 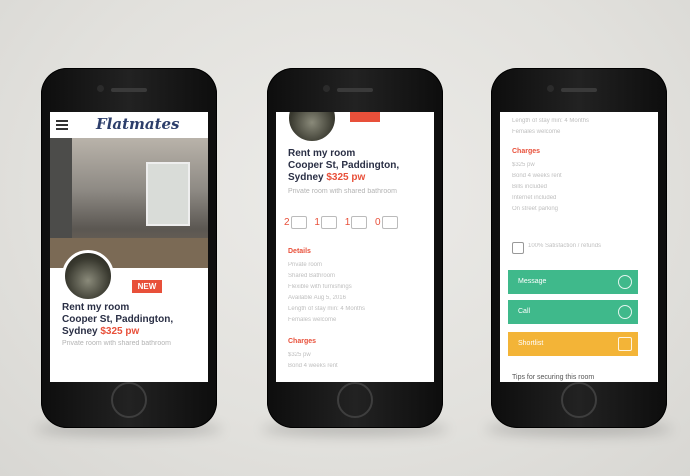 What do you see at coordinates (138, 124) in the screenshot?
I see `app-logo: Flatmates` at bounding box center [138, 124].